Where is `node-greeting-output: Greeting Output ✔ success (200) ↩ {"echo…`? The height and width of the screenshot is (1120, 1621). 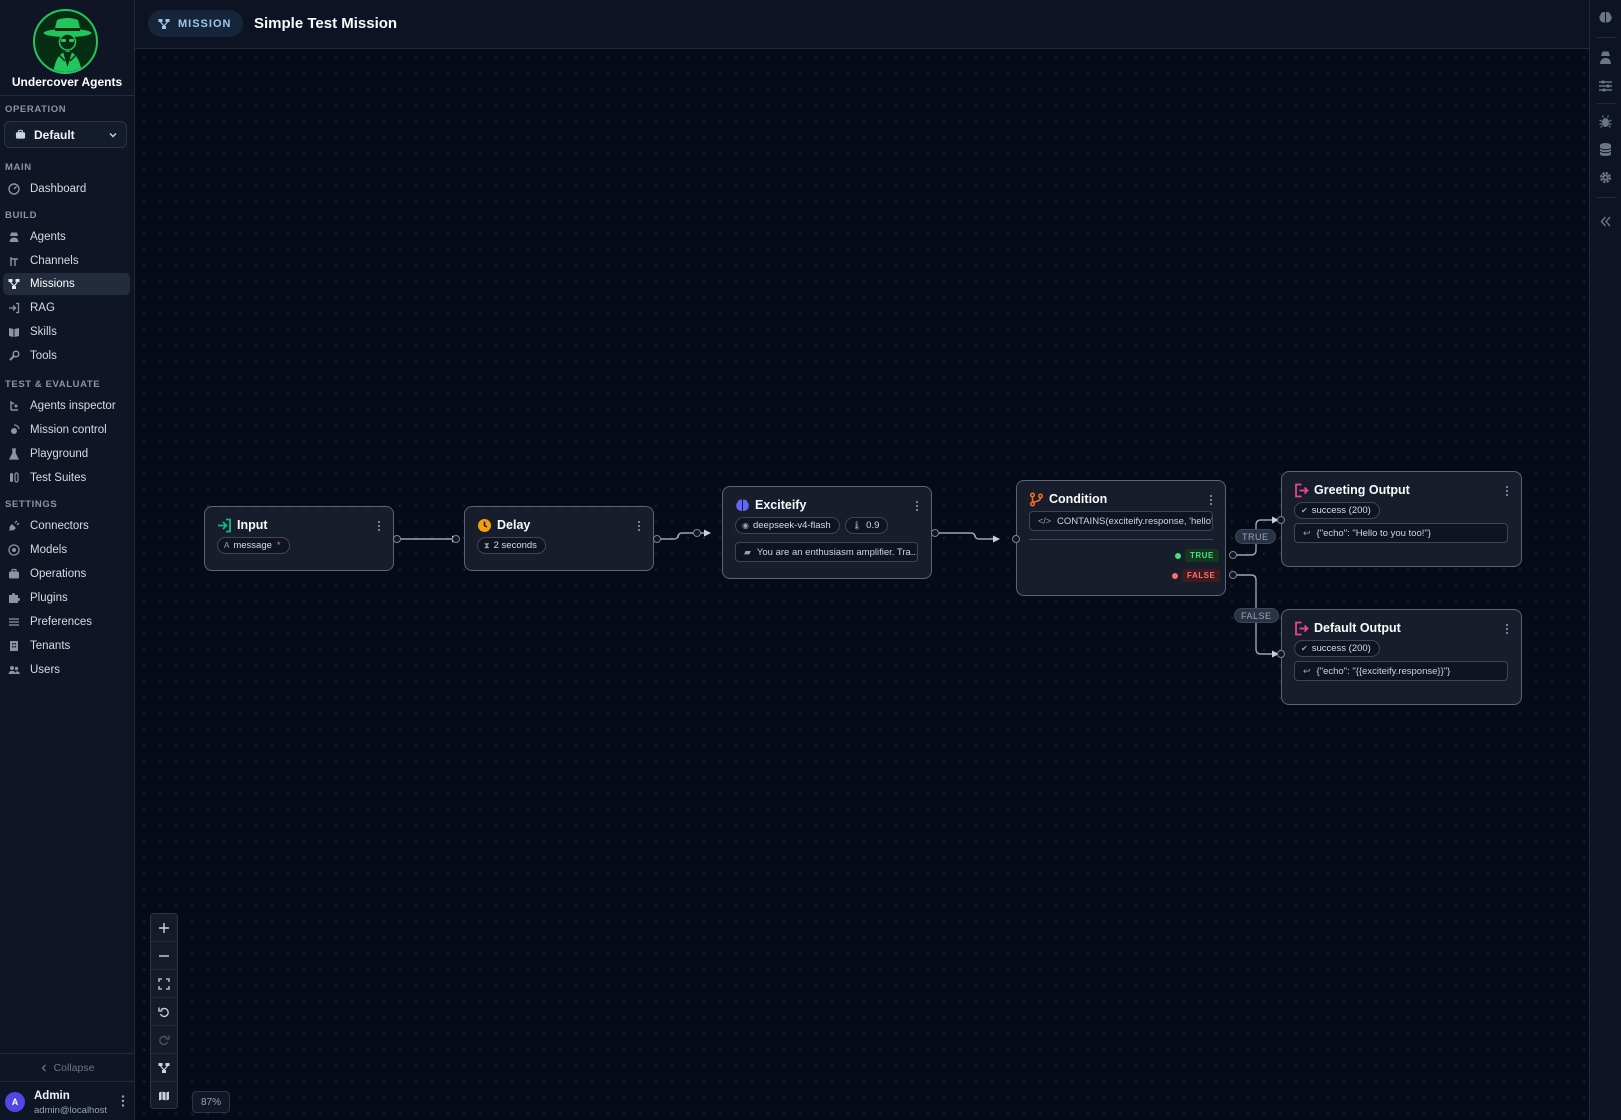 node-greeting-output: Greeting Output ✔ success (200) ↩ {"echo… is located at coordinates (1401, 519).